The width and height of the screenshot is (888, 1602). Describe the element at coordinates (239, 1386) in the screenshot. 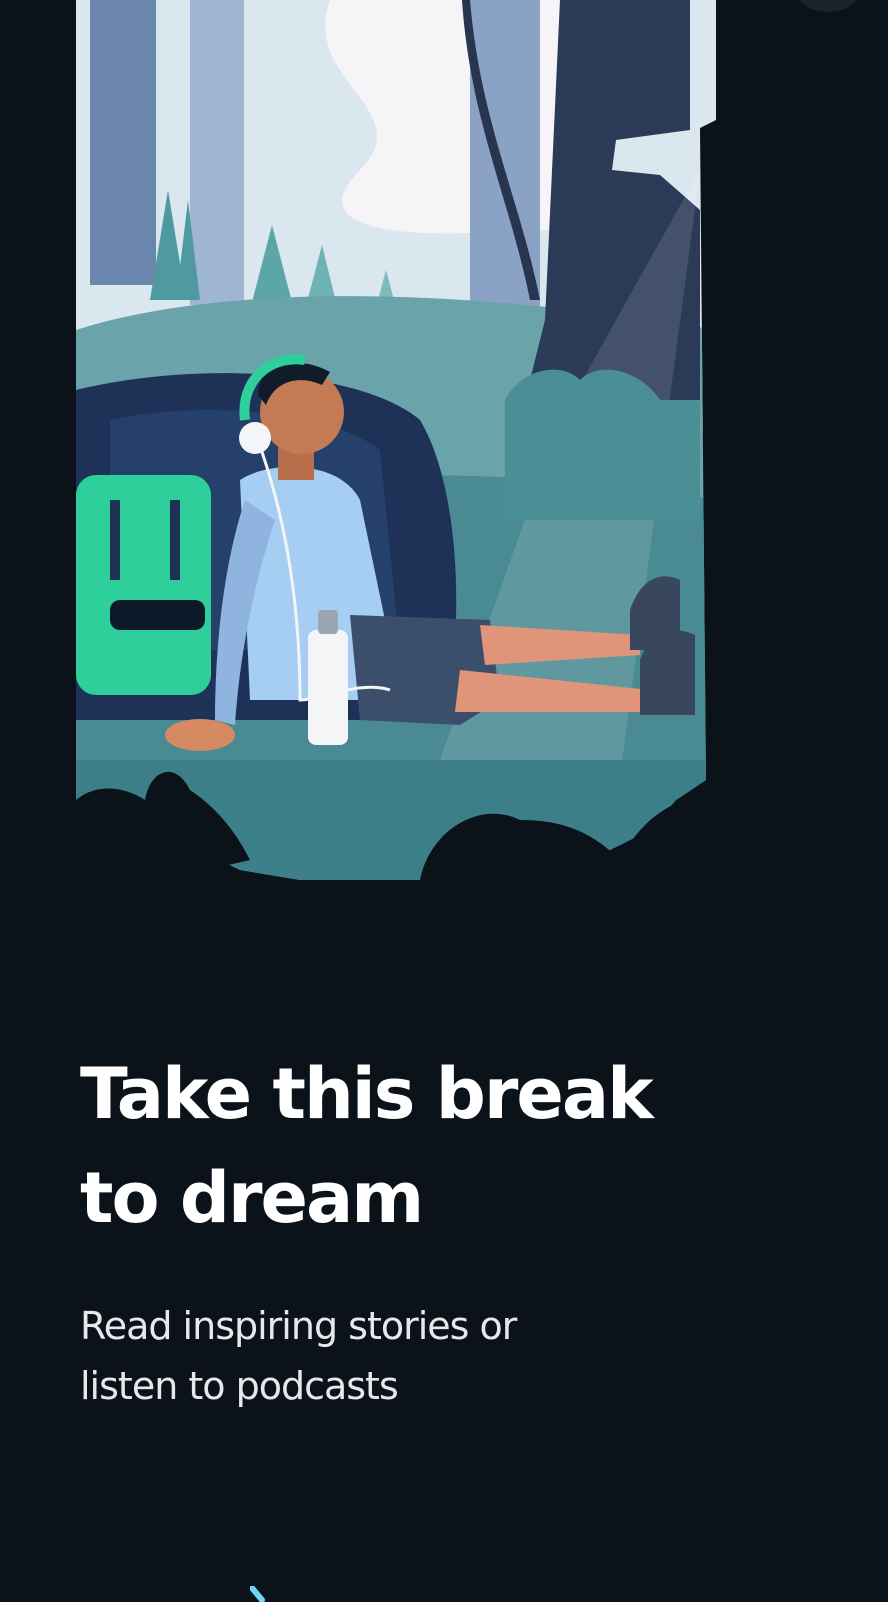

I see `subtitle-line-2: listen to podcasts` at that location.